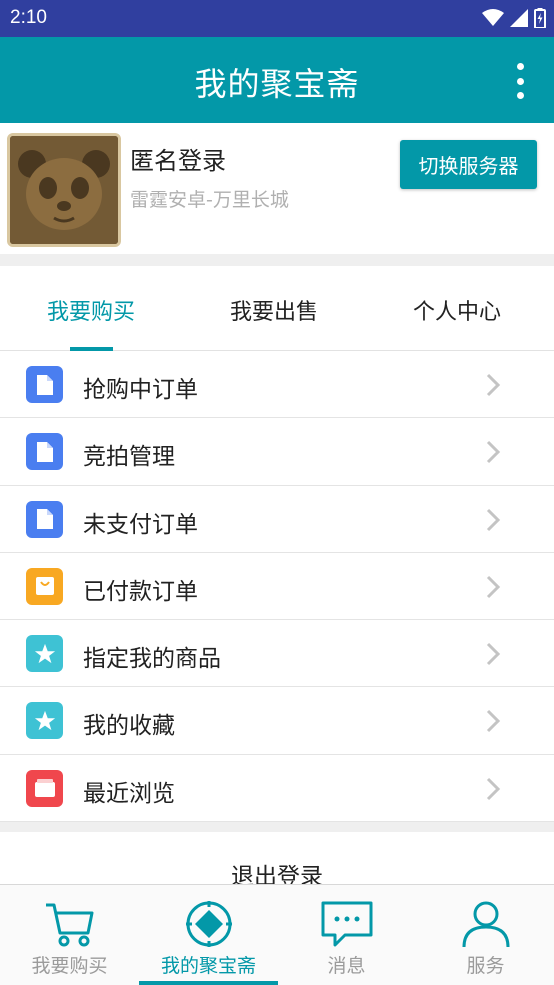  What do you see at coordinates (277, 18) in the screenshot?
I see `status-bar: 2:10` at bounding box center [277, 18].